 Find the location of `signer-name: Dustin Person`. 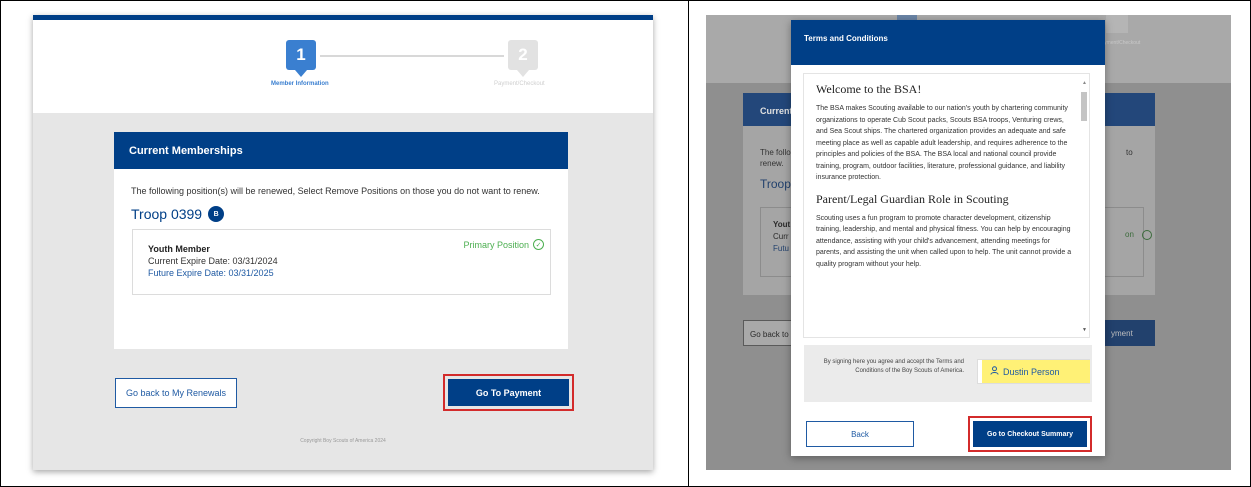

signer-name: Dustin Person is located at coordinates (1031, 371).